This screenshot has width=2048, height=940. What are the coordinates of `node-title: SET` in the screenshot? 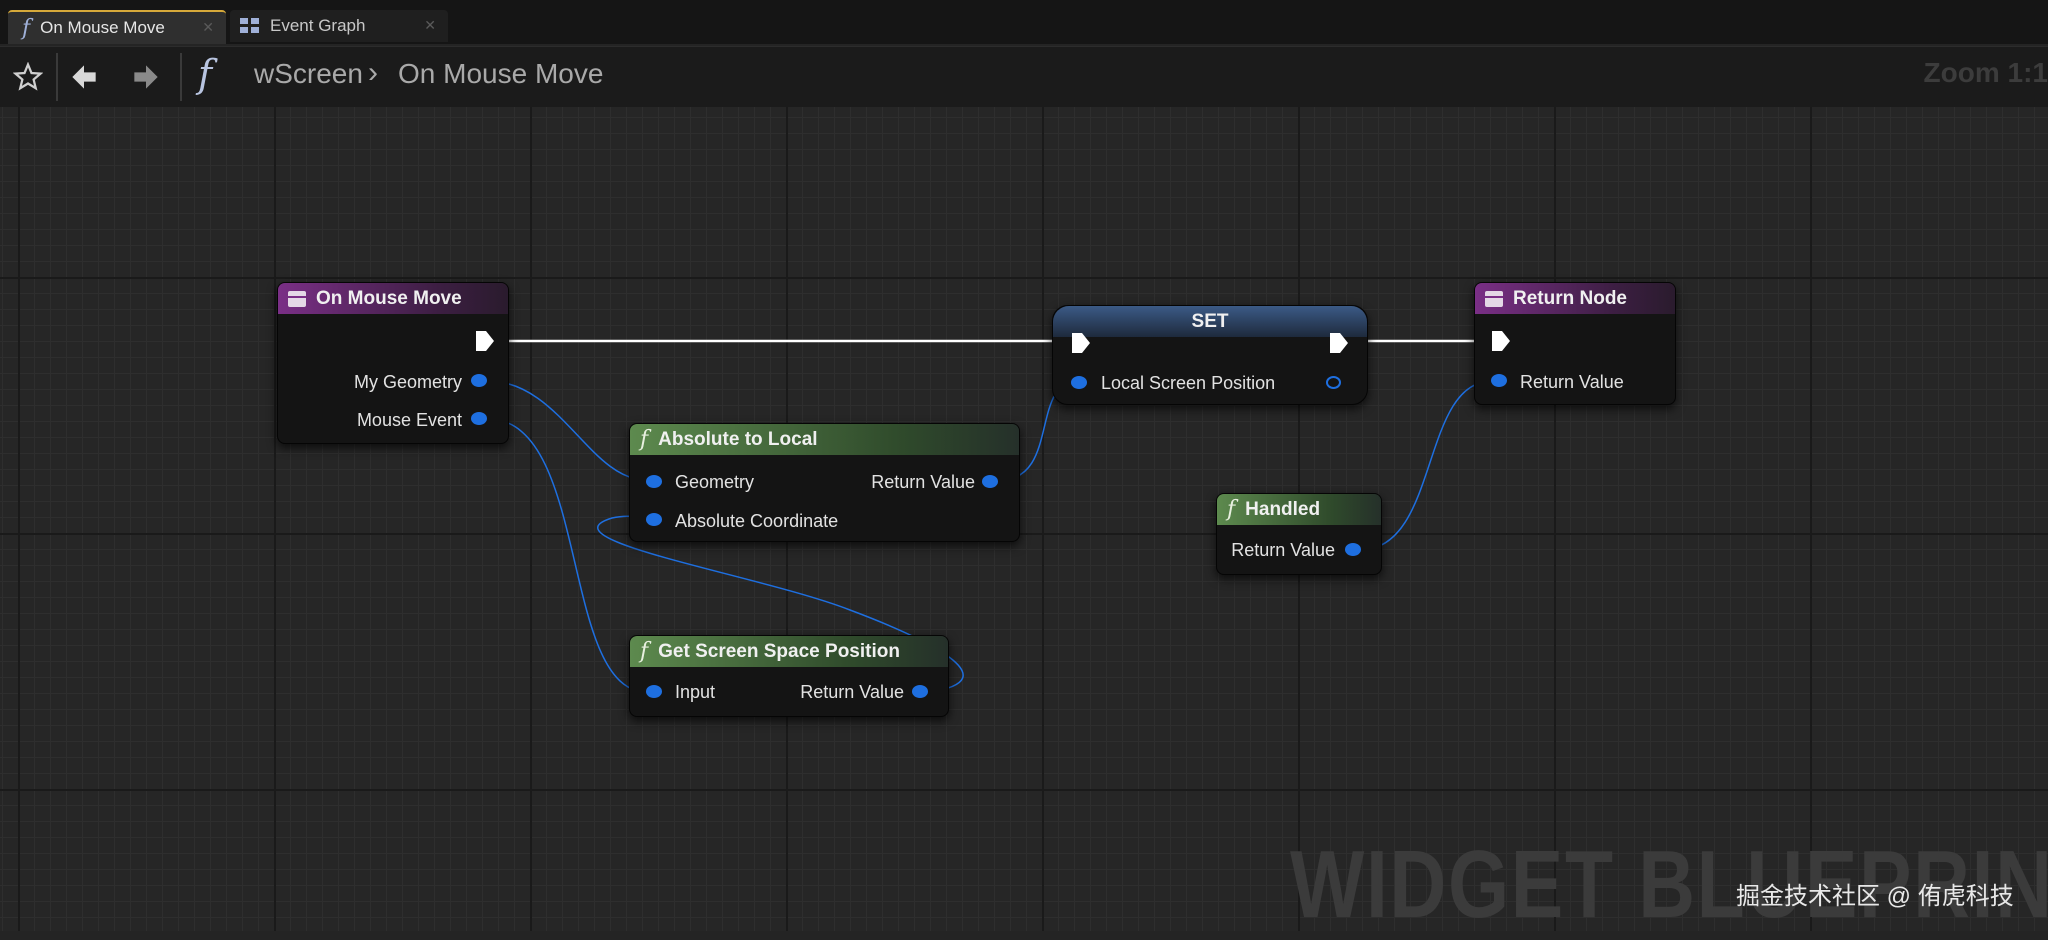 It's located at (1210, 321).